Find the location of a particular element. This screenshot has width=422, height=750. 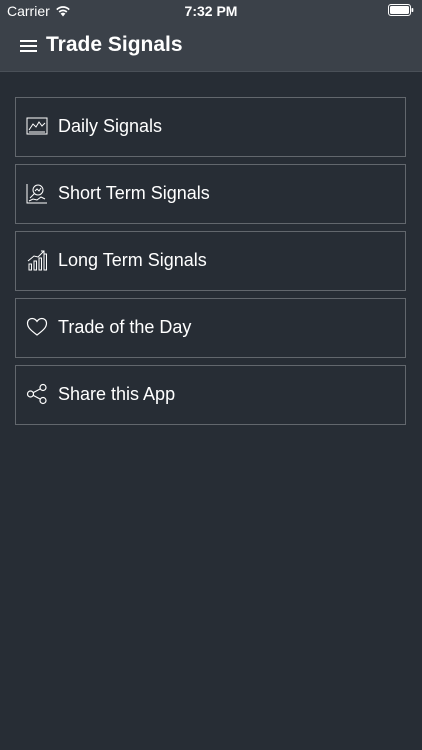

menu-item-daily-signals: Daily Signals is located at coordinates (210, 127).